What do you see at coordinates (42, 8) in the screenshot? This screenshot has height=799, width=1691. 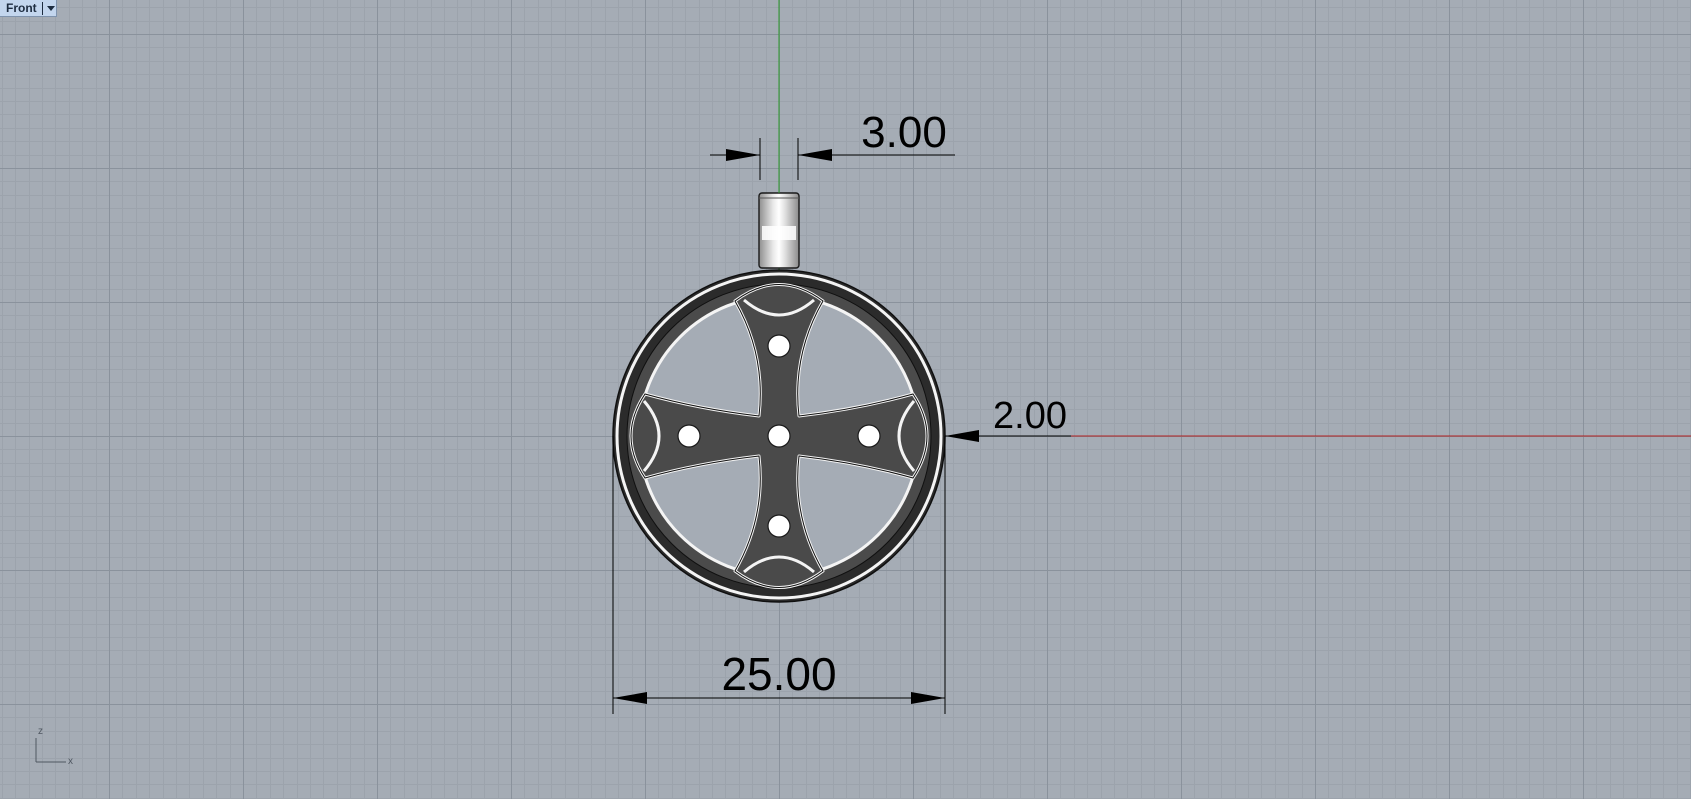 I see `viewport-tab-separator` at bounding box center [42, 8].